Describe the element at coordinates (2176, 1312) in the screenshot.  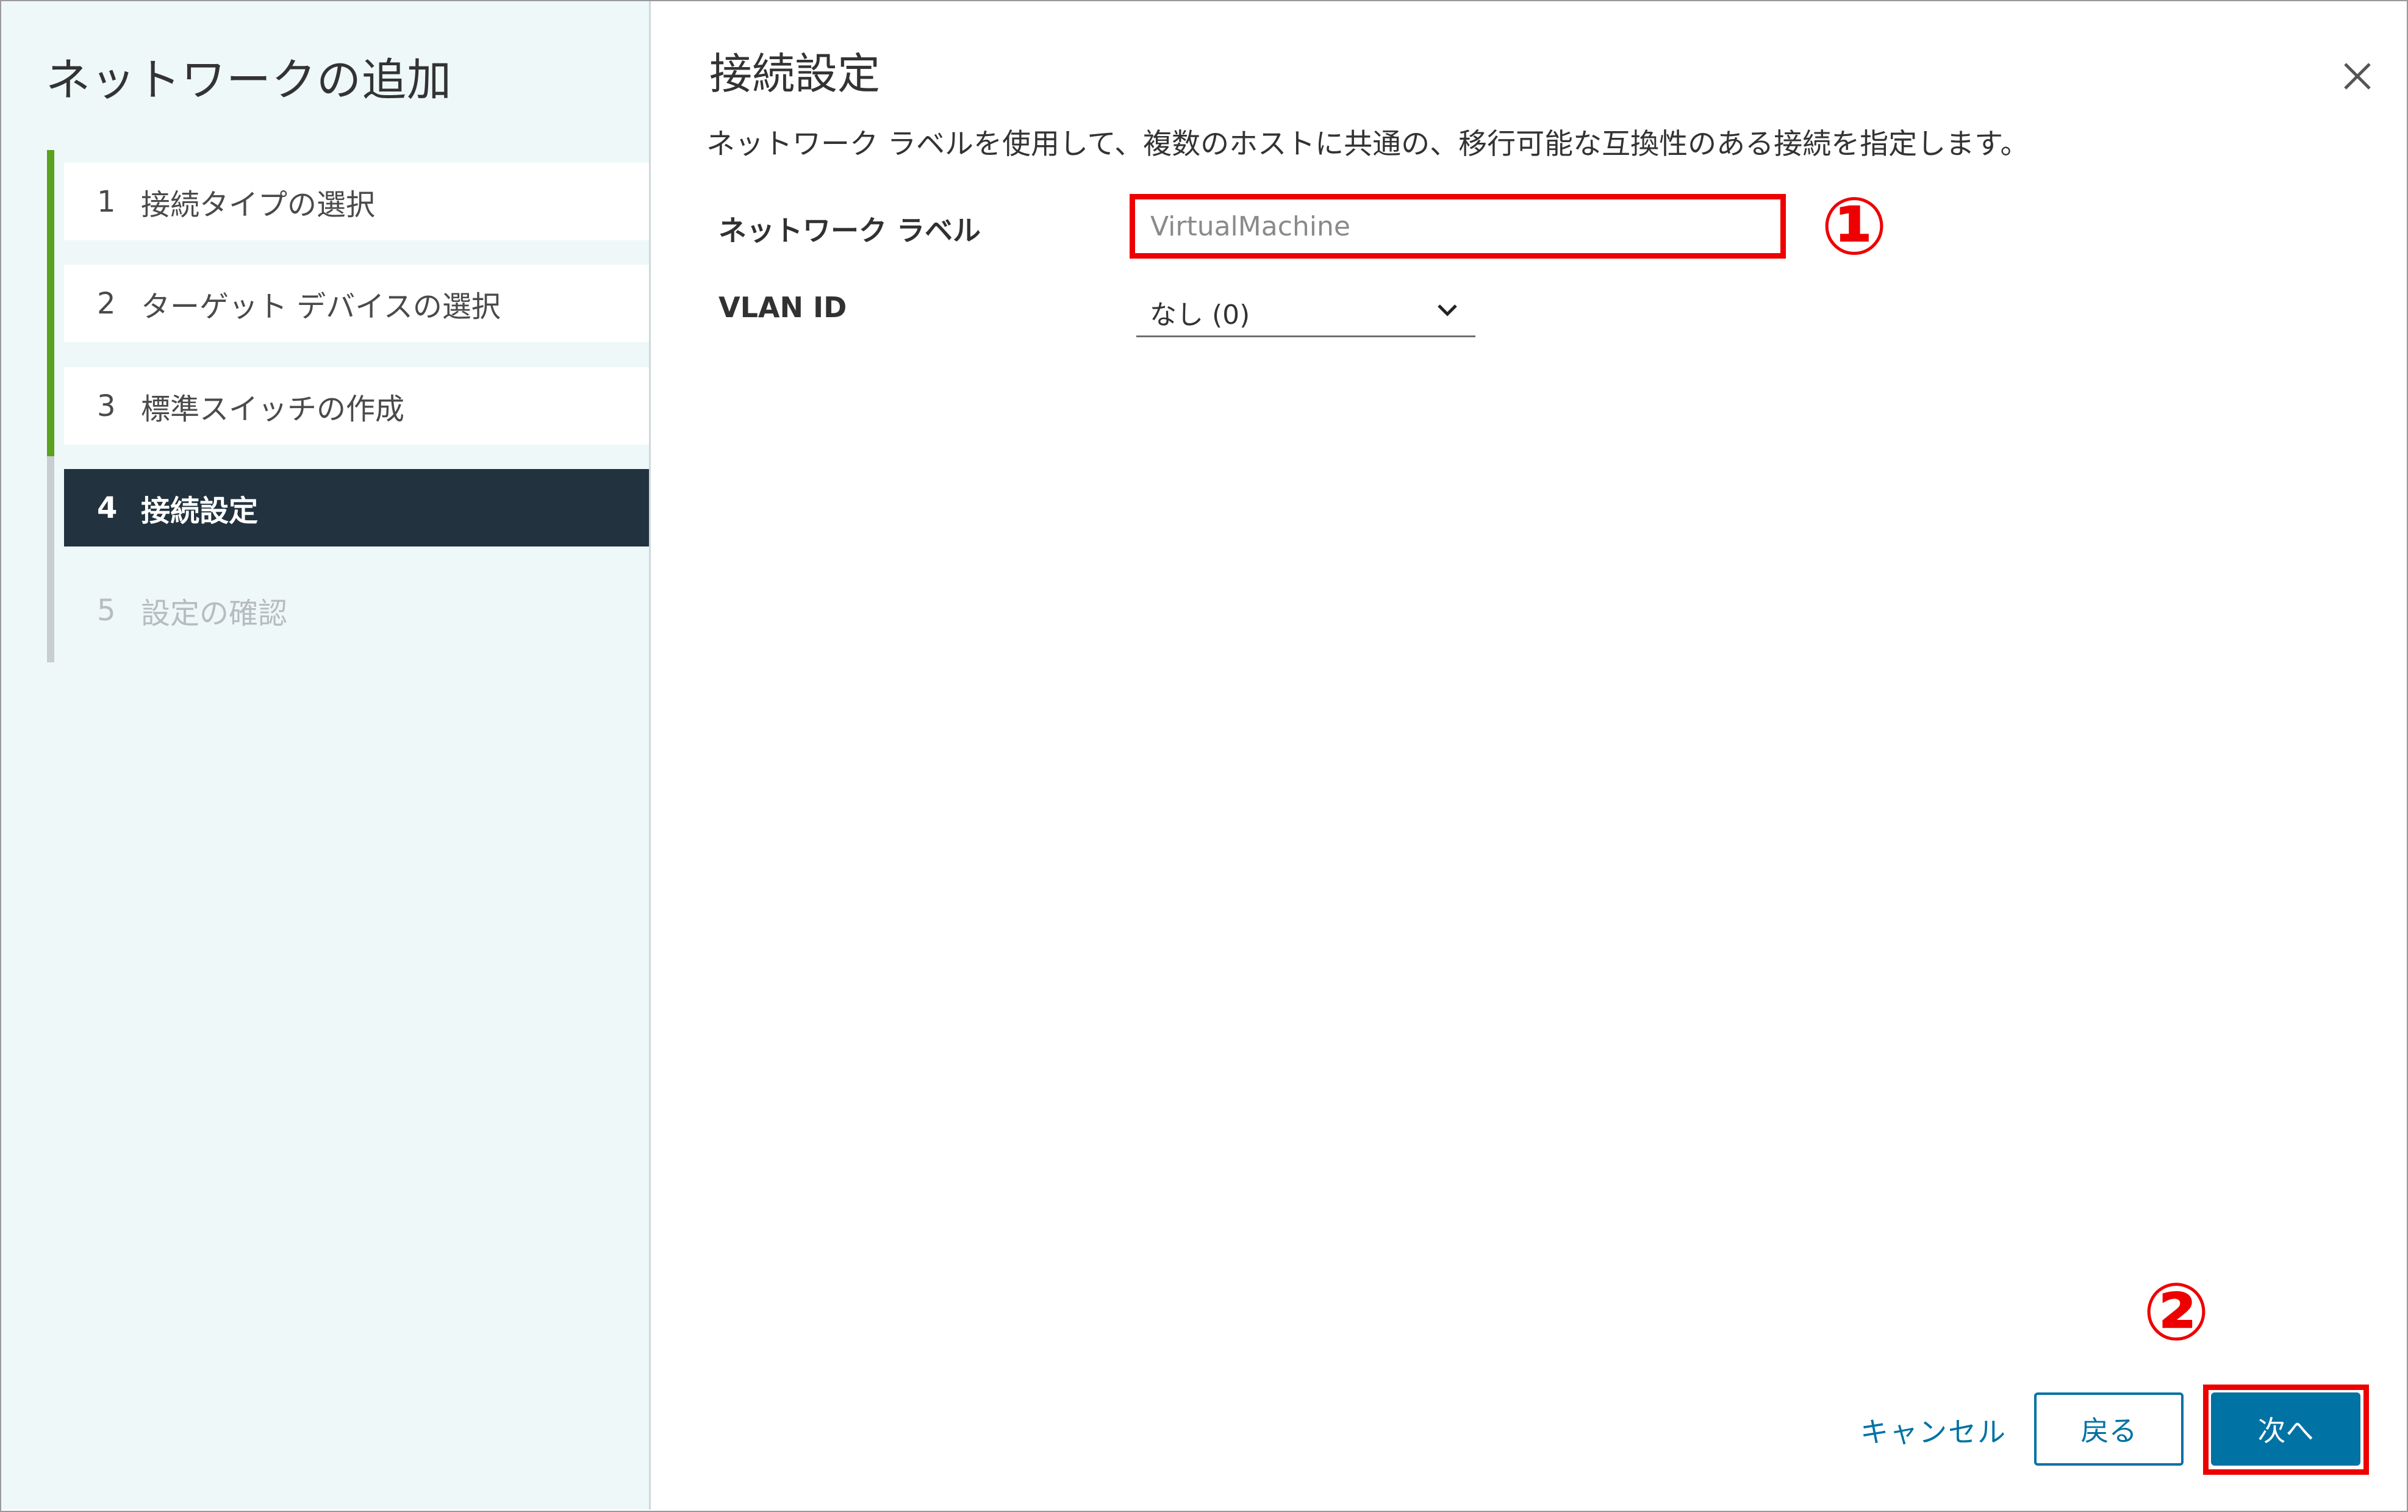
I see `annotation-marker-2: ②` at that location.